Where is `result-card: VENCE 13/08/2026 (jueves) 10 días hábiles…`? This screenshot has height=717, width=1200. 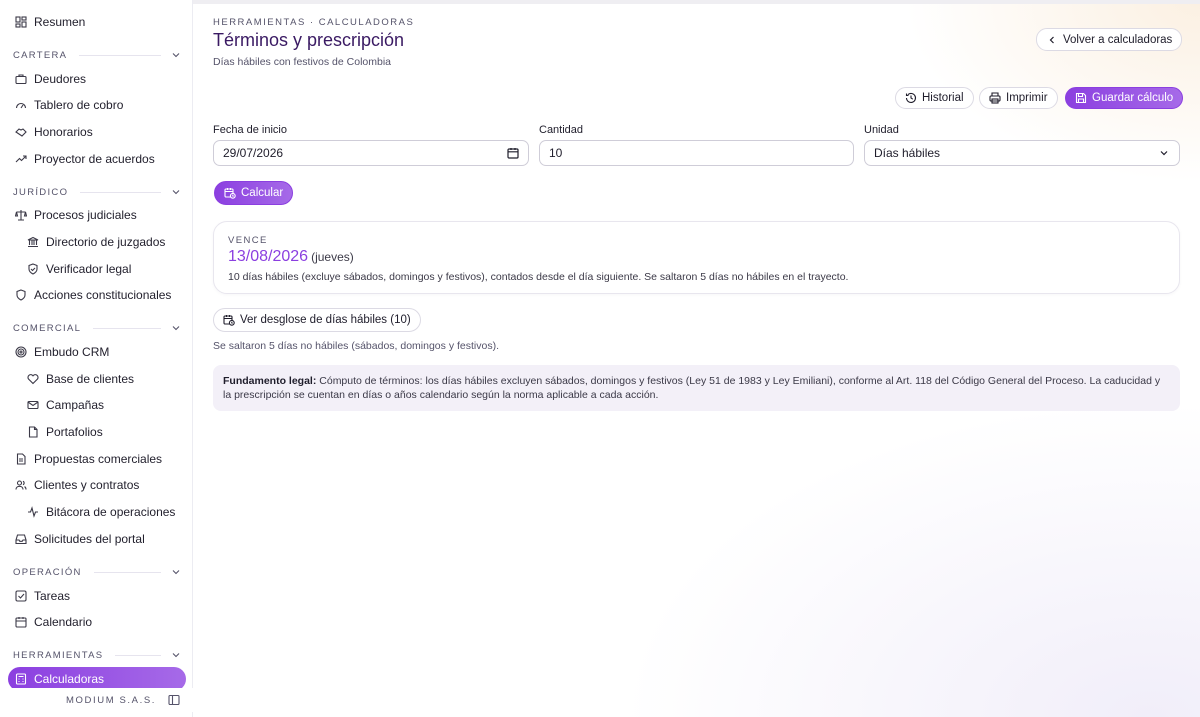
result-card: VENCE 13/08/2026 (jueves) 10 días hábiles… is located at coordinates (696, 257).